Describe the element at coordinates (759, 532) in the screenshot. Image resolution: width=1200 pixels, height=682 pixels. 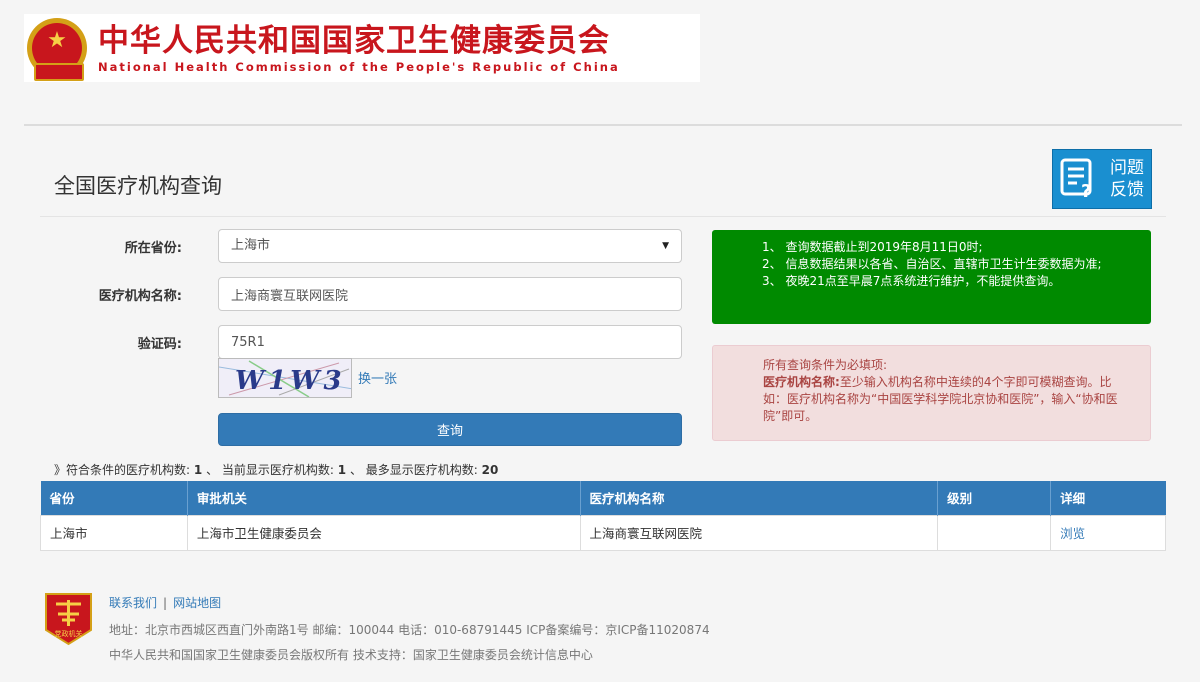
I see `cell-name: 上海商寰互联网医院` at that location.